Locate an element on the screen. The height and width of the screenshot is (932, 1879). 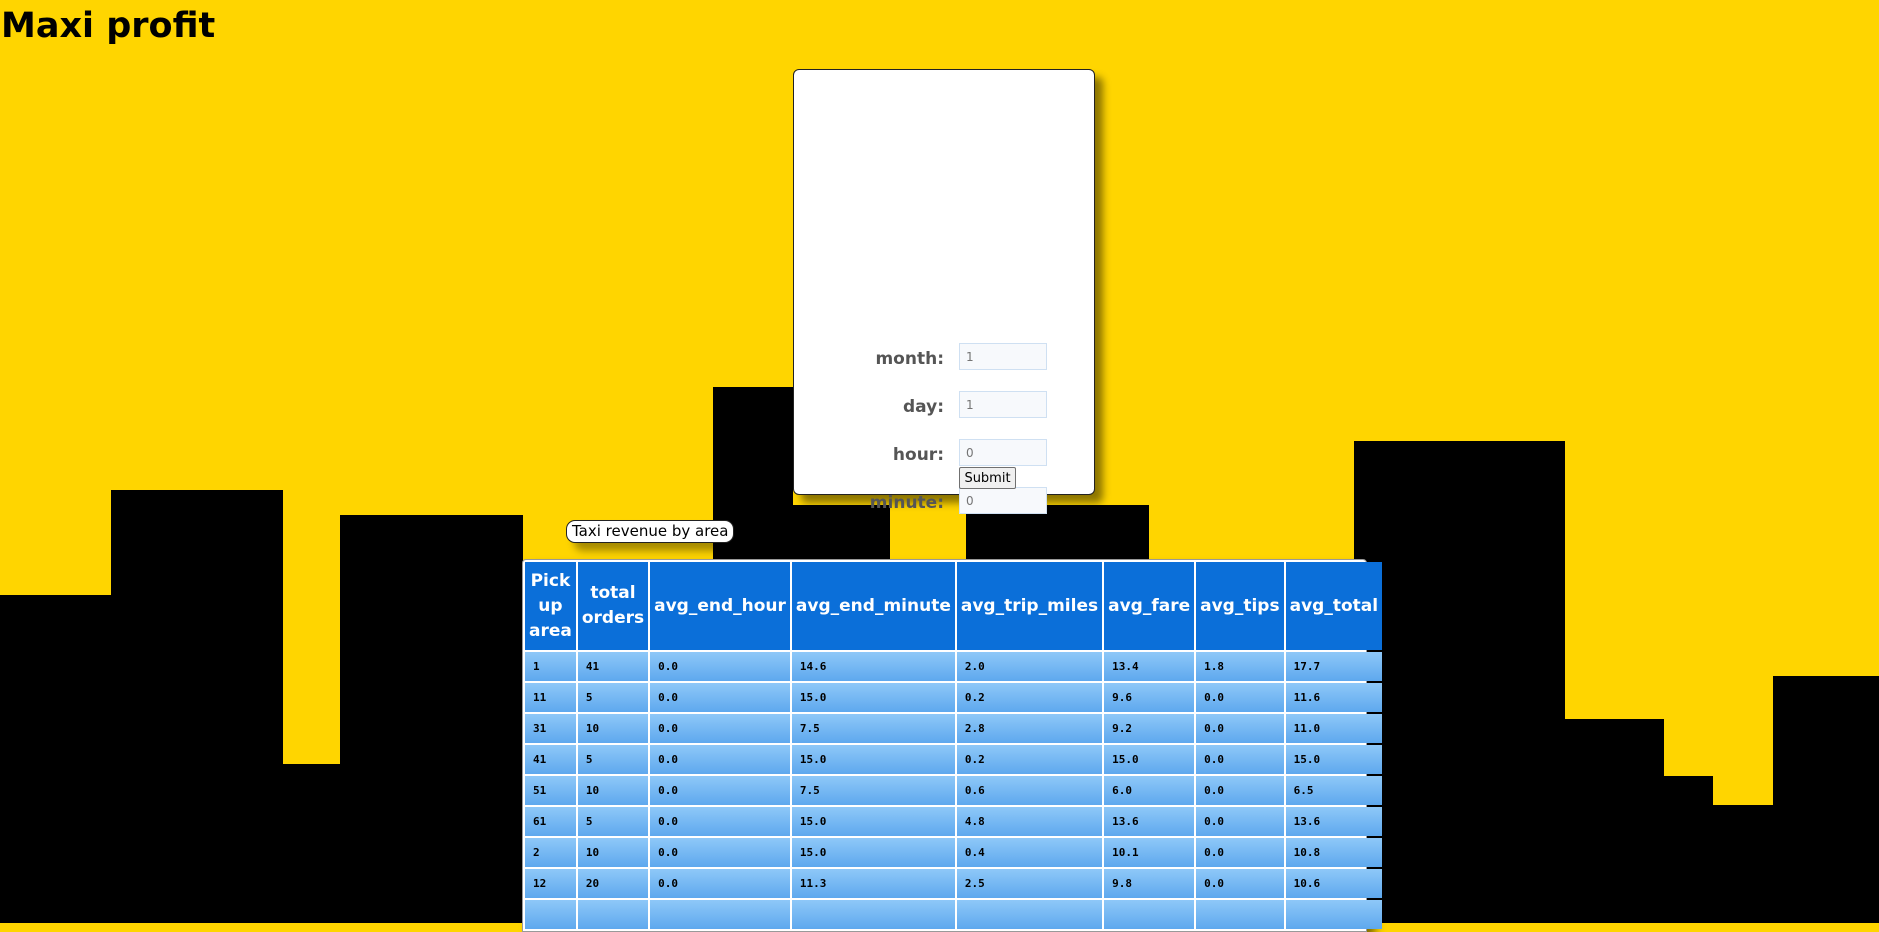
day-label: day: is located at coordinates (923, 407).